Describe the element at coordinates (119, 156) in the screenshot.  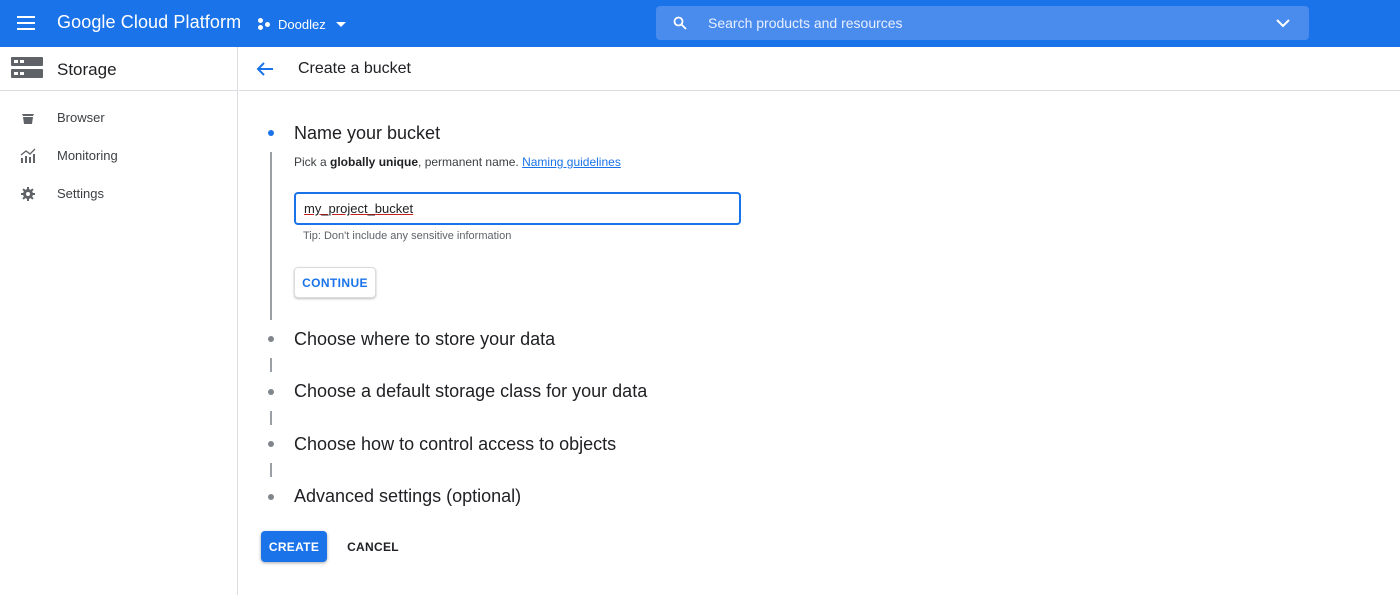
I see `sidebar-item-monitoring: Monitoring` at that location.